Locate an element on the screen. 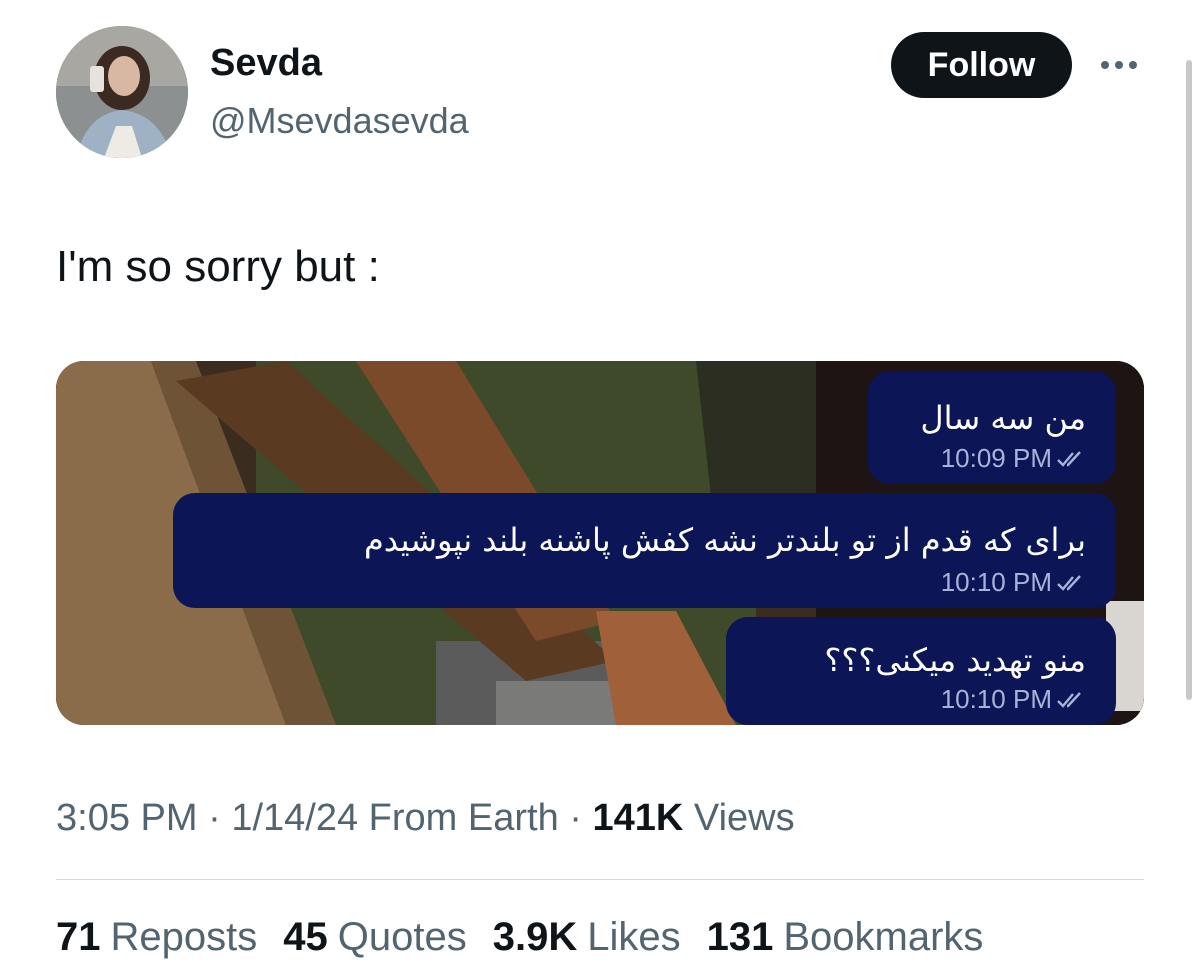  scrollbar is located at coordinates (1189, 380).